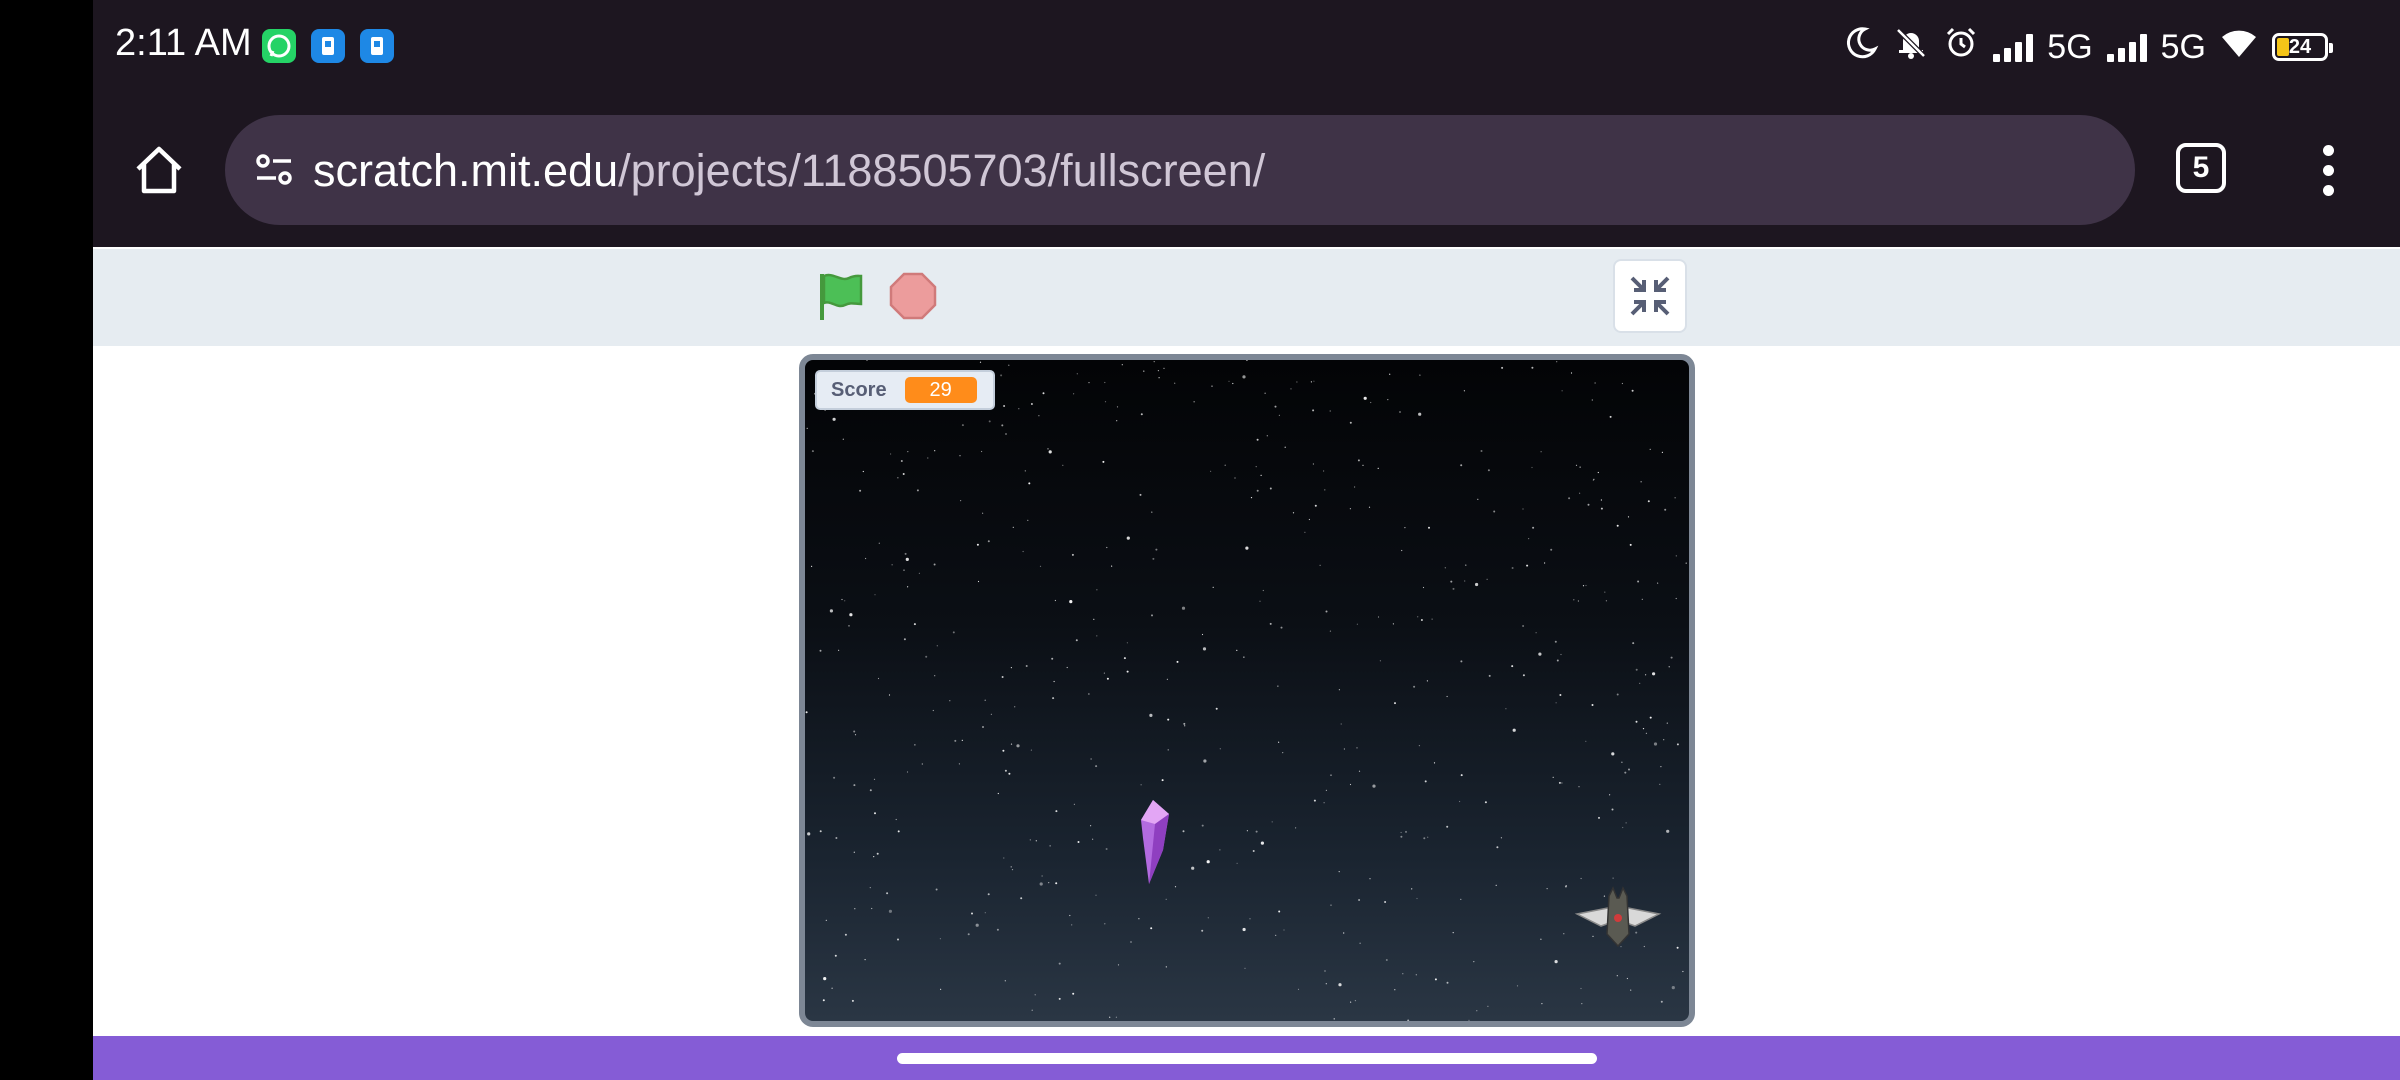 The width and height of the screenshot is (2400, 1080). I want to click on whatsapp-icon, so click(279, 46).